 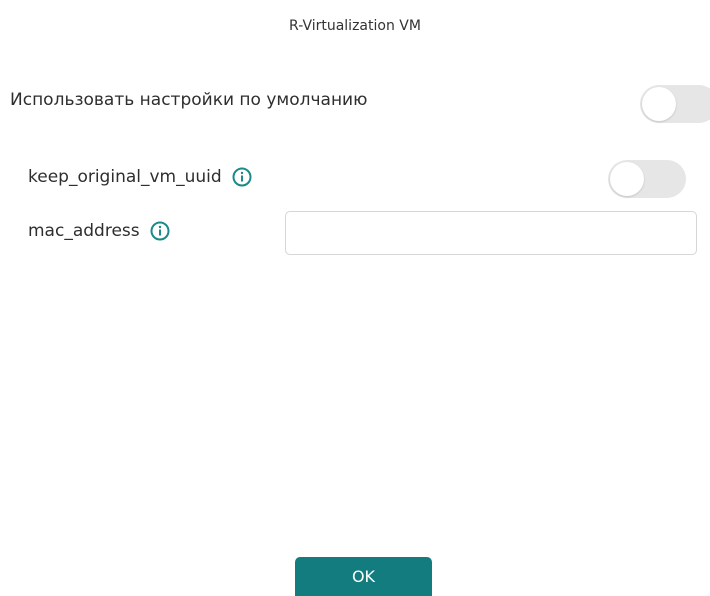 What do you see at coordinates (355, 26) in the screenshot?
I see `dialog-title: R-Virtualization VM` at bounding box center [355, 26].